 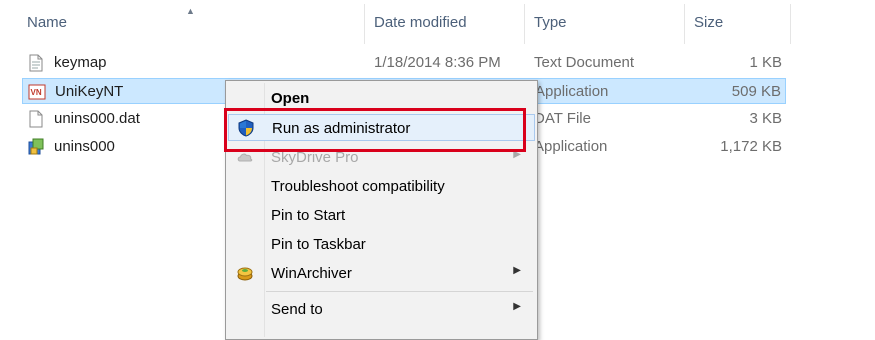 What do you see at coordinates (290, 98) in the screenshot?
I see `menu-item-label: Open` at bounding box center [290, 98].